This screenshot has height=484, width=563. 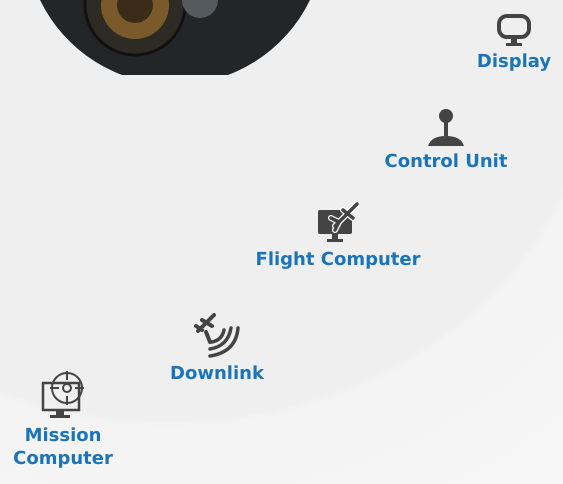 What do you see at coordinates (514, 62) in the screenshot?
I see `node-label: Display` at bounding box center [514, 62].